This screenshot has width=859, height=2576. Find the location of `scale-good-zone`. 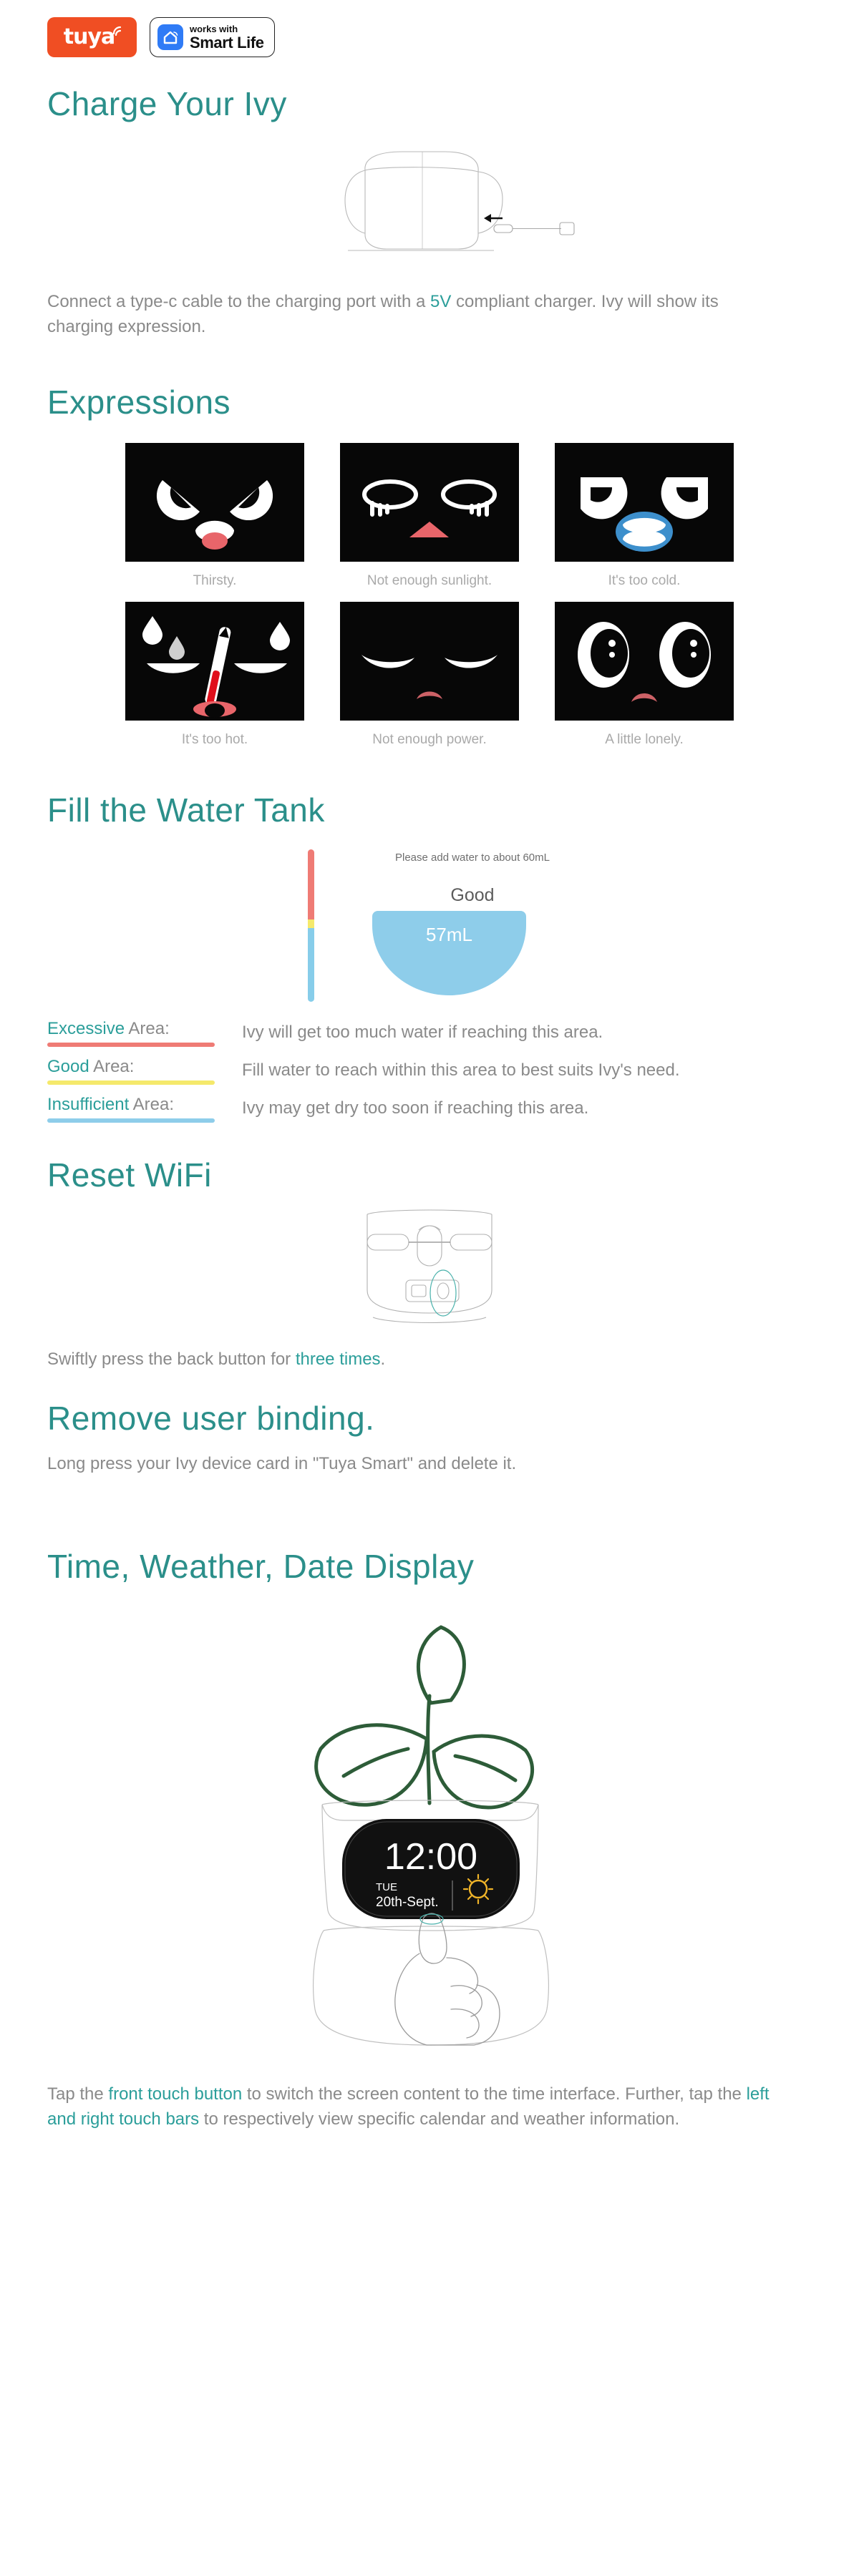

scale-good-zone is located at coordinates (311, 924).